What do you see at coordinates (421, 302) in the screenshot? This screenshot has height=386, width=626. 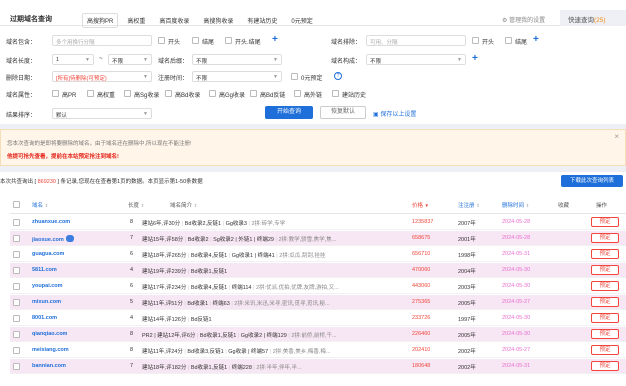 I see `domain-price: 275365` at bounding box center [421, 302].